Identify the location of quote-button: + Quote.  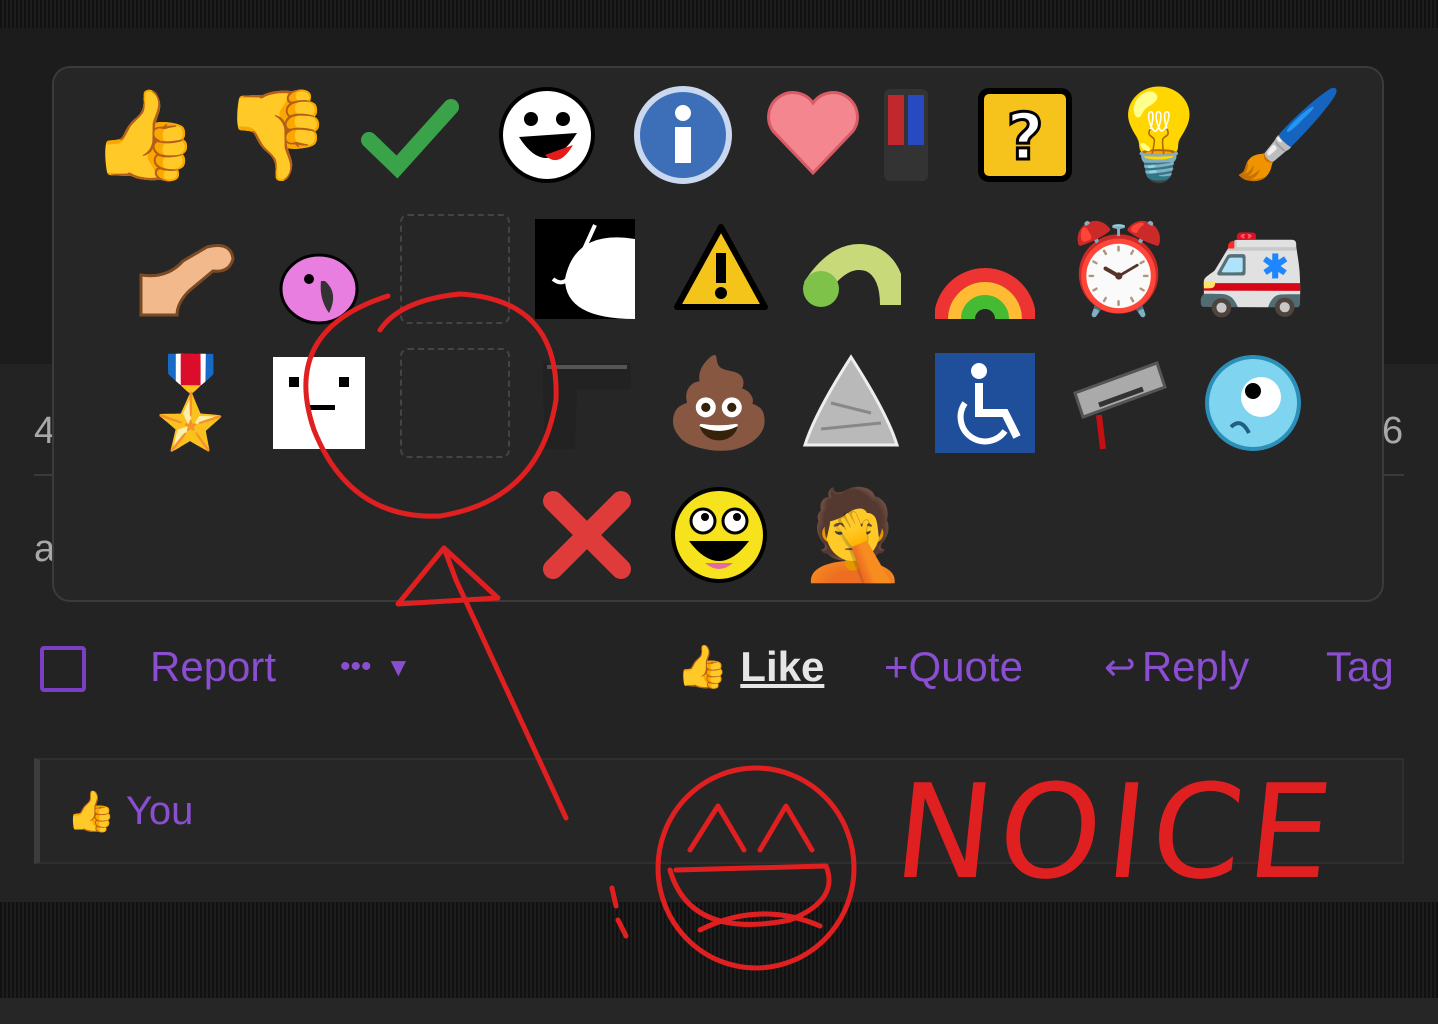
(953, 667).